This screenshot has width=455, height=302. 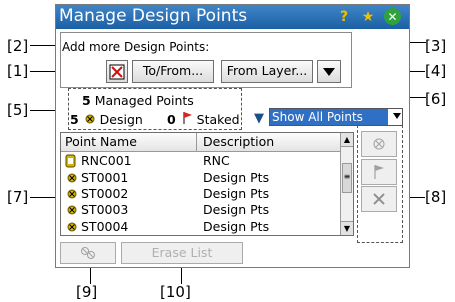 I want to click on scroll-up-icon: ▲, so click(x=347, y=140).